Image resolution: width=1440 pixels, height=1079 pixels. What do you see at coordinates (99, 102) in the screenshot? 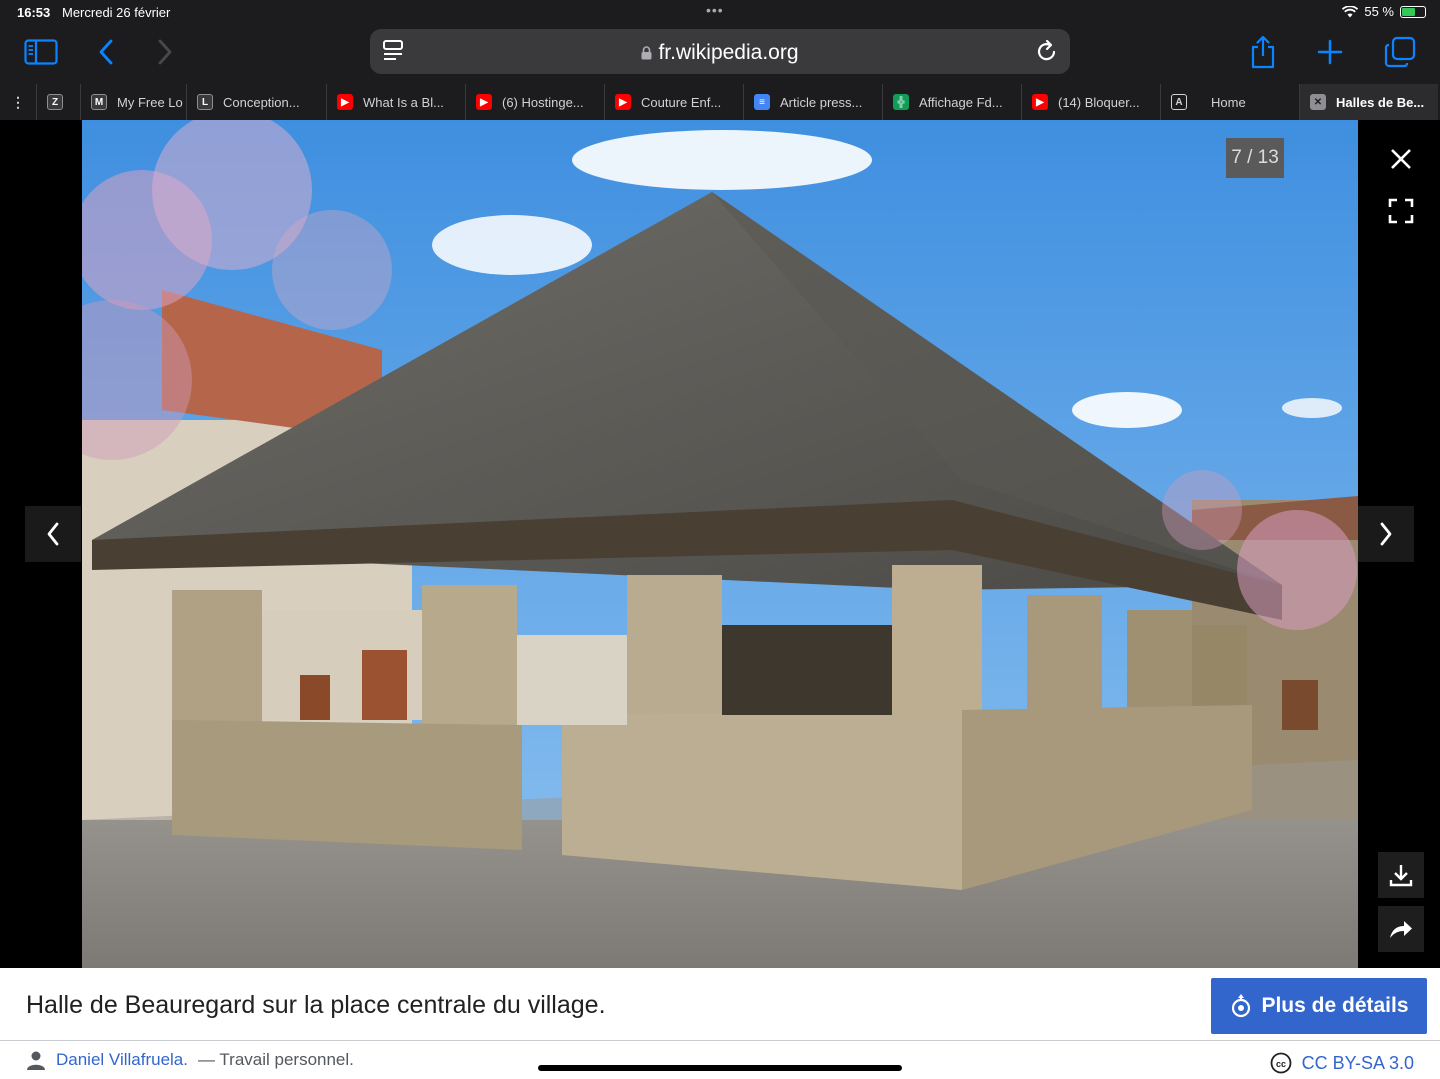
I see `favicon-m-icon: M` at bounding box center [99, 102].